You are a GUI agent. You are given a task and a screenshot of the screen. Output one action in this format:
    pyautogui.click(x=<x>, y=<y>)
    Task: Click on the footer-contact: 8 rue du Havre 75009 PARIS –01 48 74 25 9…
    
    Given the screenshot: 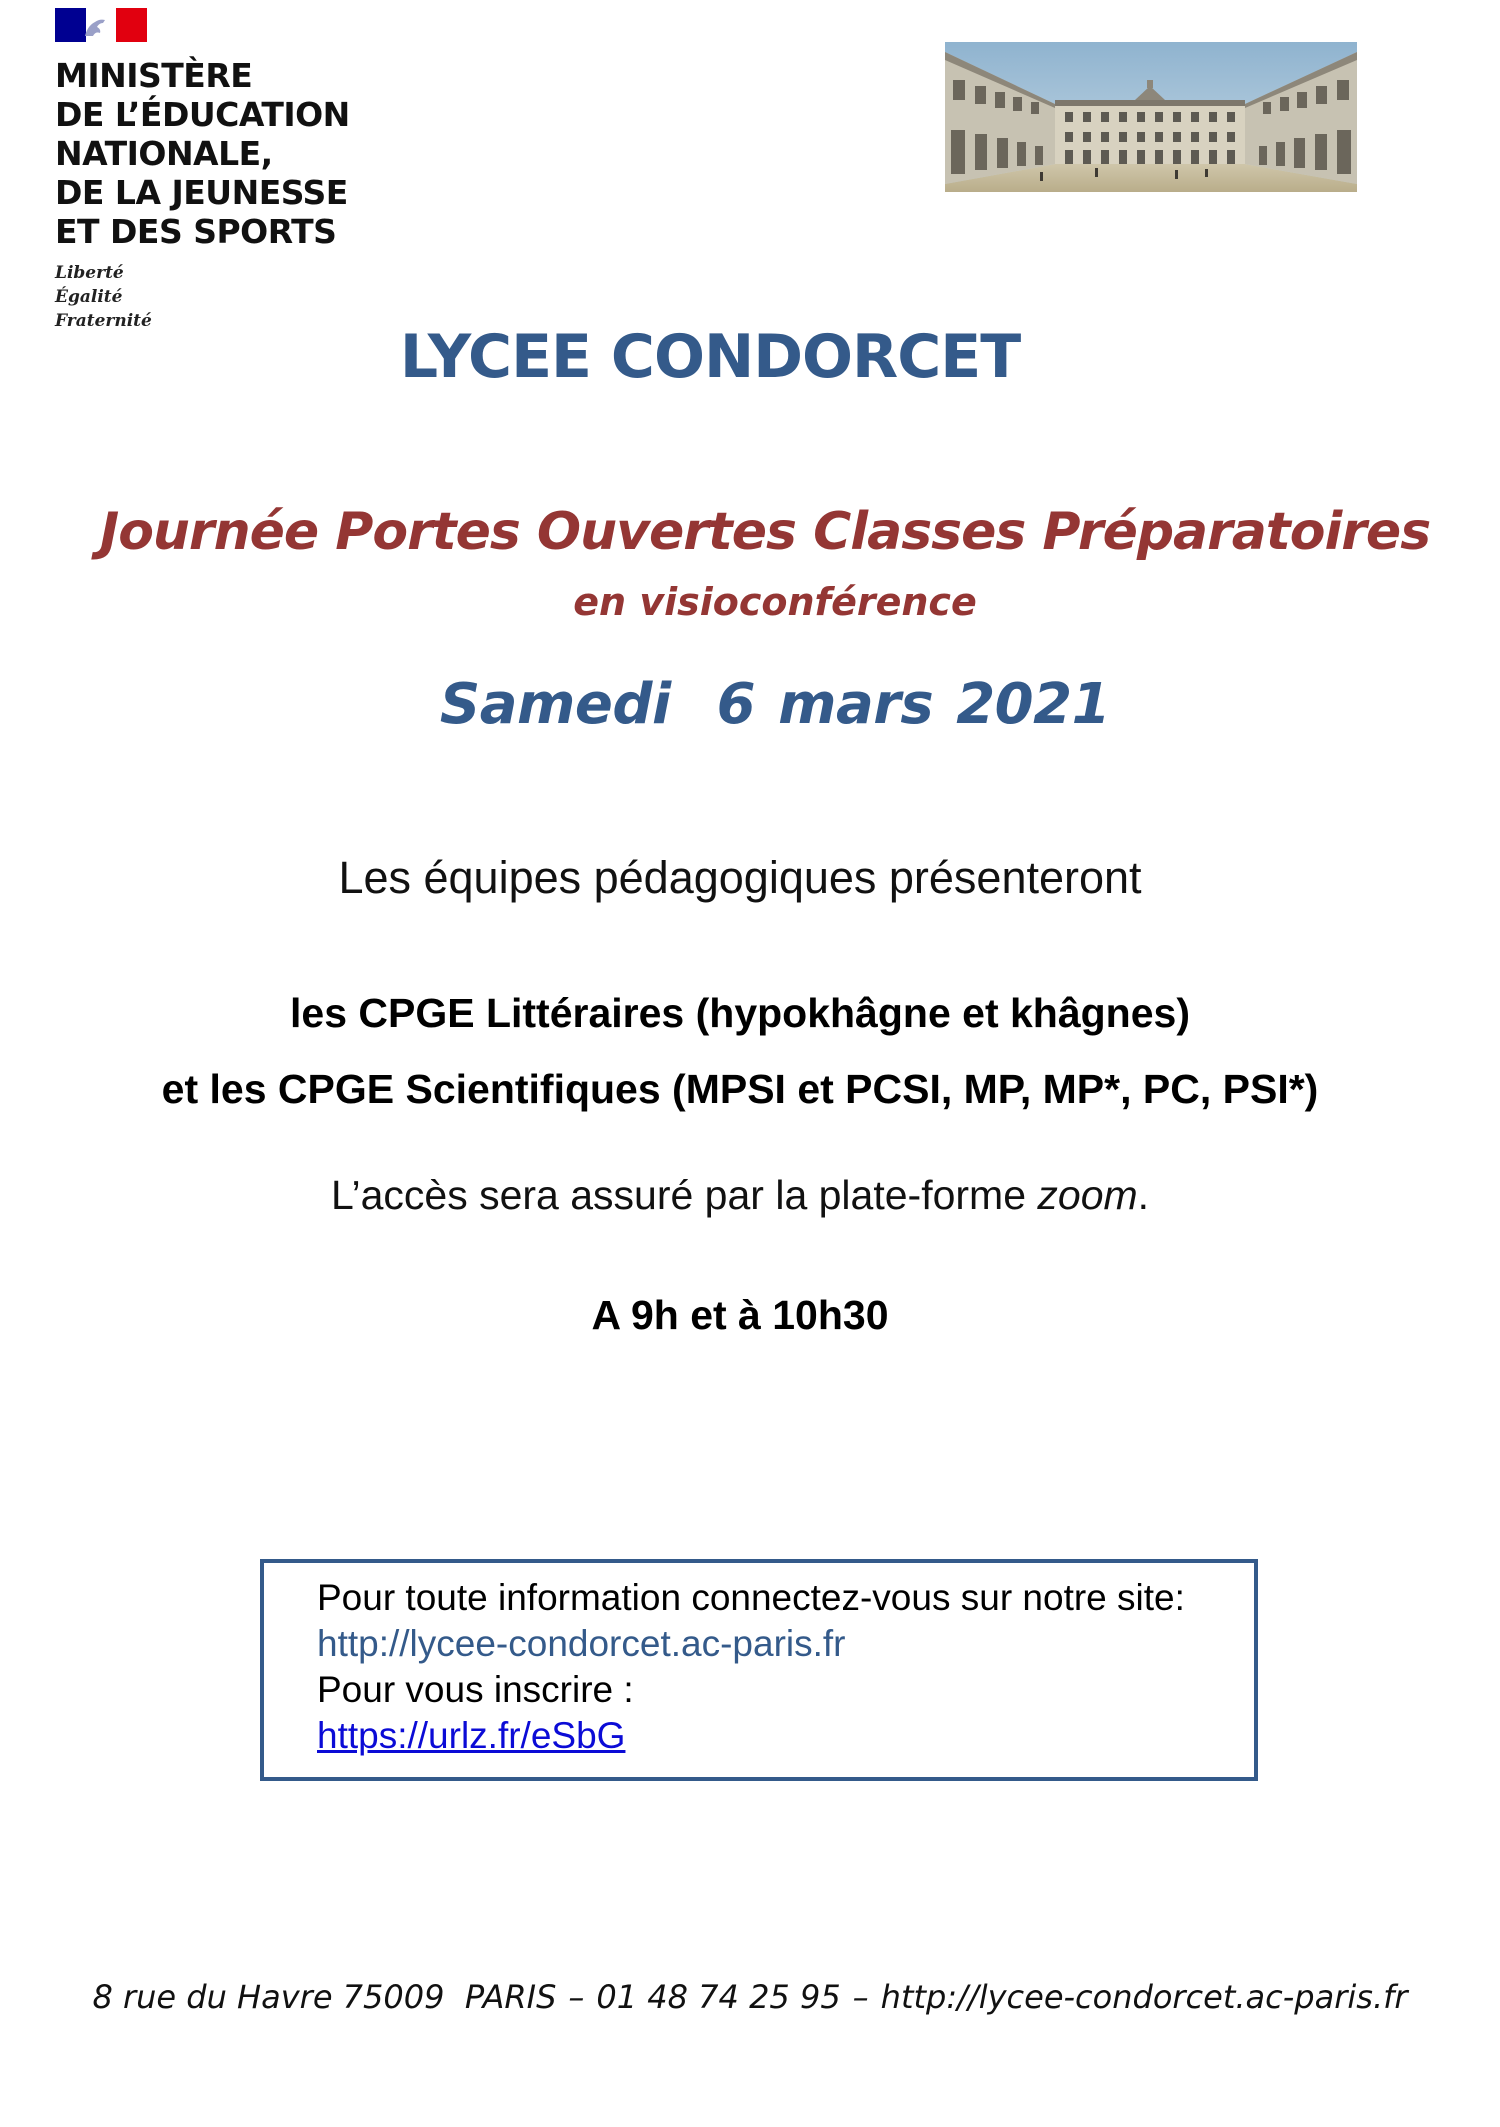 What is the action you would take?
    pyautogui.click(x=750, y=1997)
    